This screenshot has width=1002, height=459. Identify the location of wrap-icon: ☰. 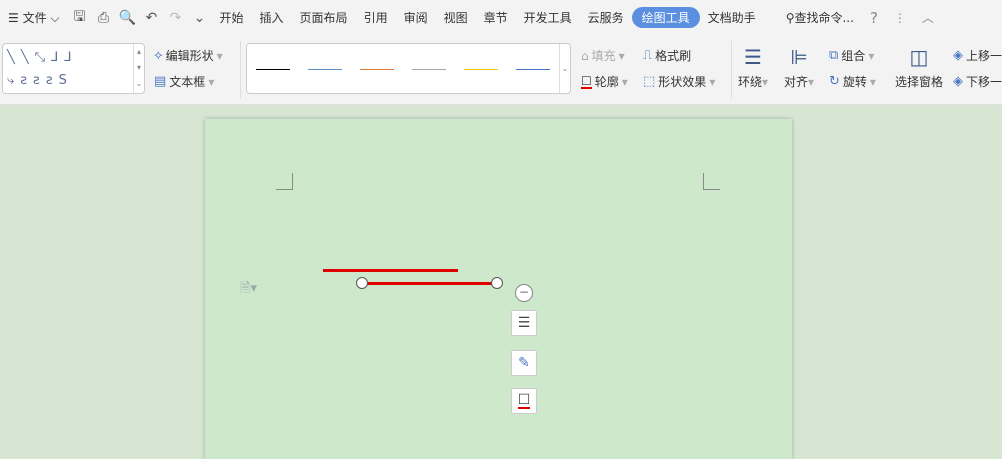
(753, 57).